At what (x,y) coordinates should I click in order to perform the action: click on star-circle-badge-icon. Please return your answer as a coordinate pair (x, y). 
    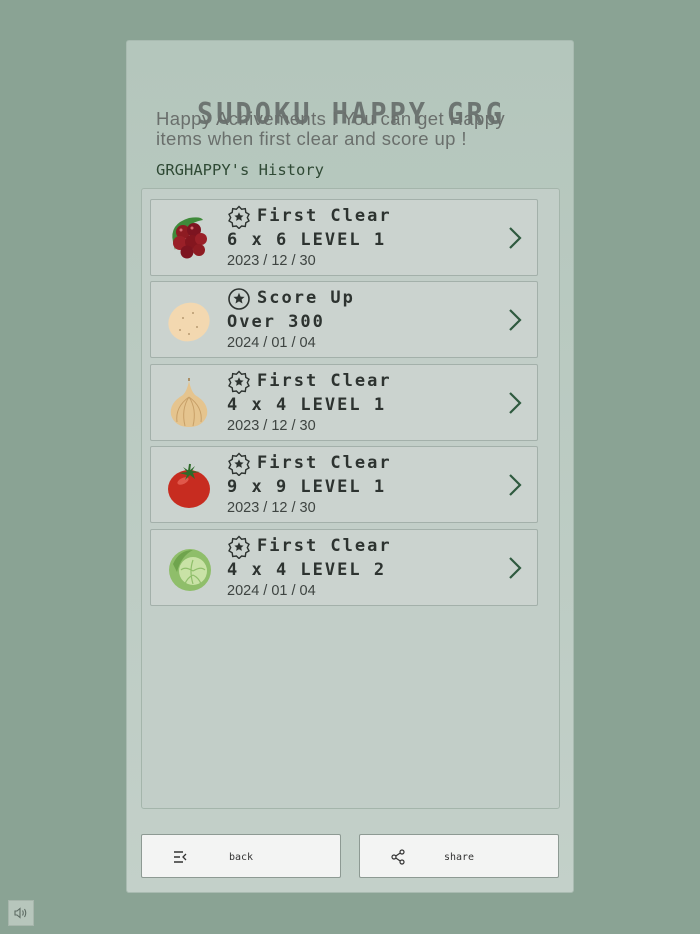
    Looking at the image, I should click on (239, 299).